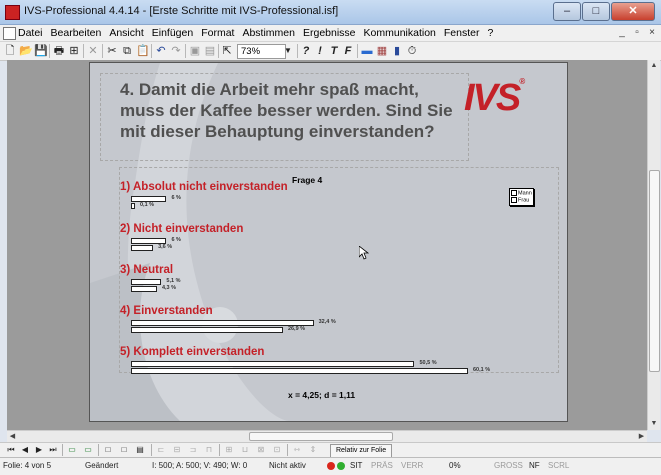  Describe the element at coordinates (297, 450) in the screenshot. I see `same-width-icon: ⇿` at that location.